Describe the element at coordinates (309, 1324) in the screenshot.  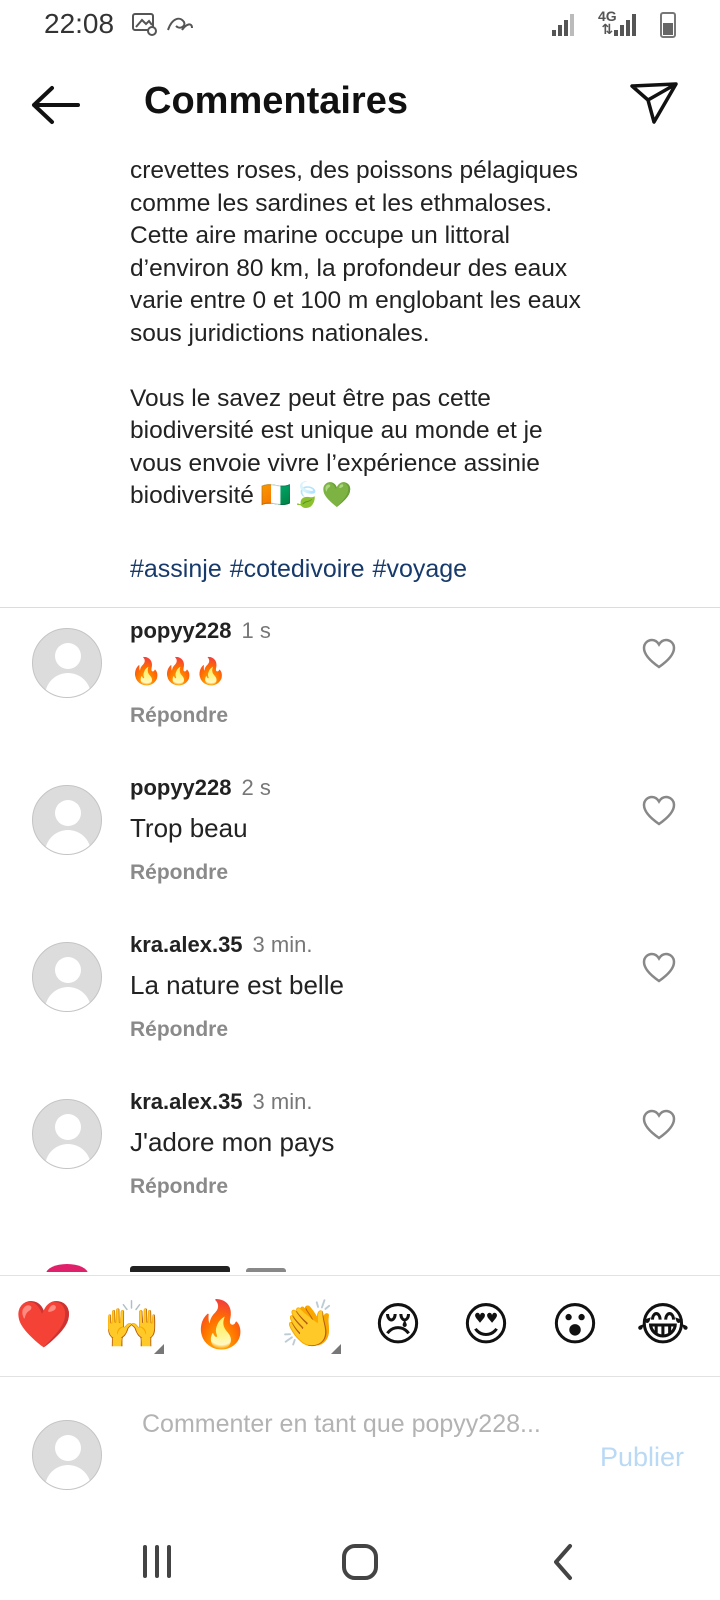
I see `emoji-clapping-button: 👏` at that location.